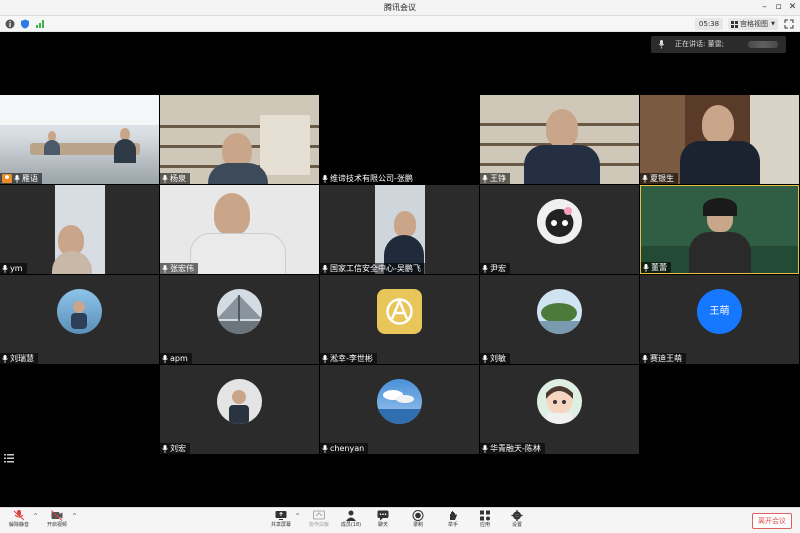 Image resolution: width=800 pixels, height=533 pixels. Describe the element at coordinates (297, 516) in the screenshot. I see `share-options-icon: ^` at that location.